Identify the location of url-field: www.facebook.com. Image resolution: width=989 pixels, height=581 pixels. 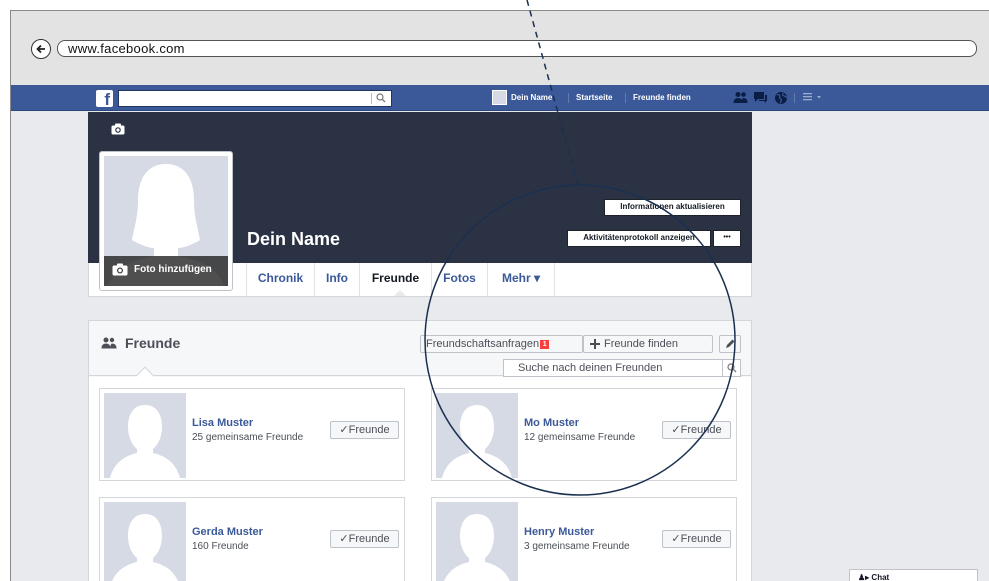
(517, 48).